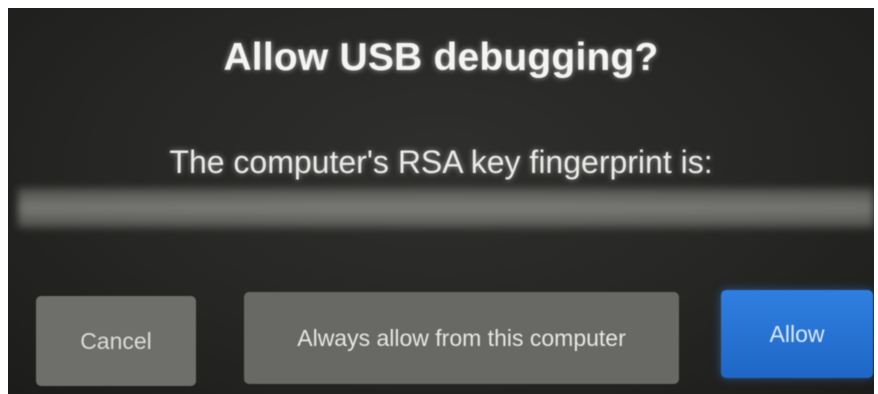  What do you see at coordinates (441, 57) in the screenshot?
I see `dialog-title: Allow USB debugging?` at bounding box center [441, 57].